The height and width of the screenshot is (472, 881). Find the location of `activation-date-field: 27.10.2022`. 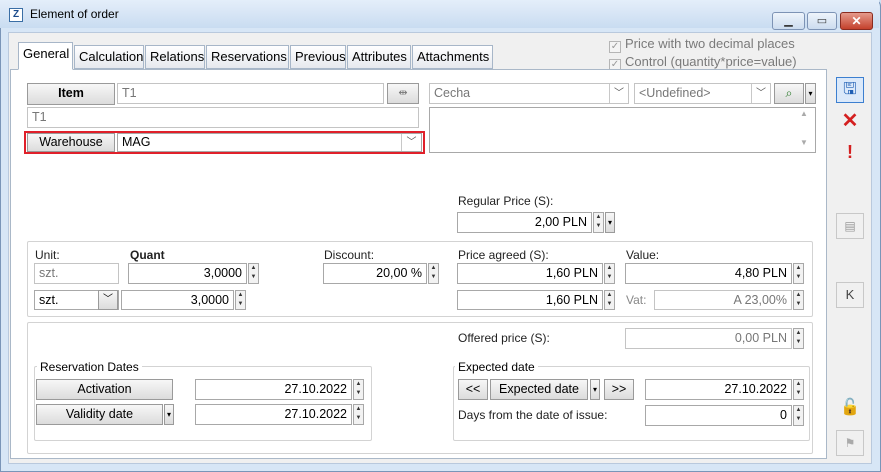

activation-date-field: 27.10.2022 is located at coordinates (273, 389).